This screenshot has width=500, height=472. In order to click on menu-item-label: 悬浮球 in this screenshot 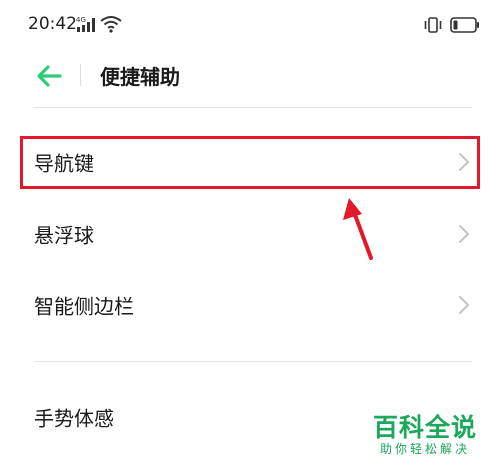, I will do `click(64, 235)`.